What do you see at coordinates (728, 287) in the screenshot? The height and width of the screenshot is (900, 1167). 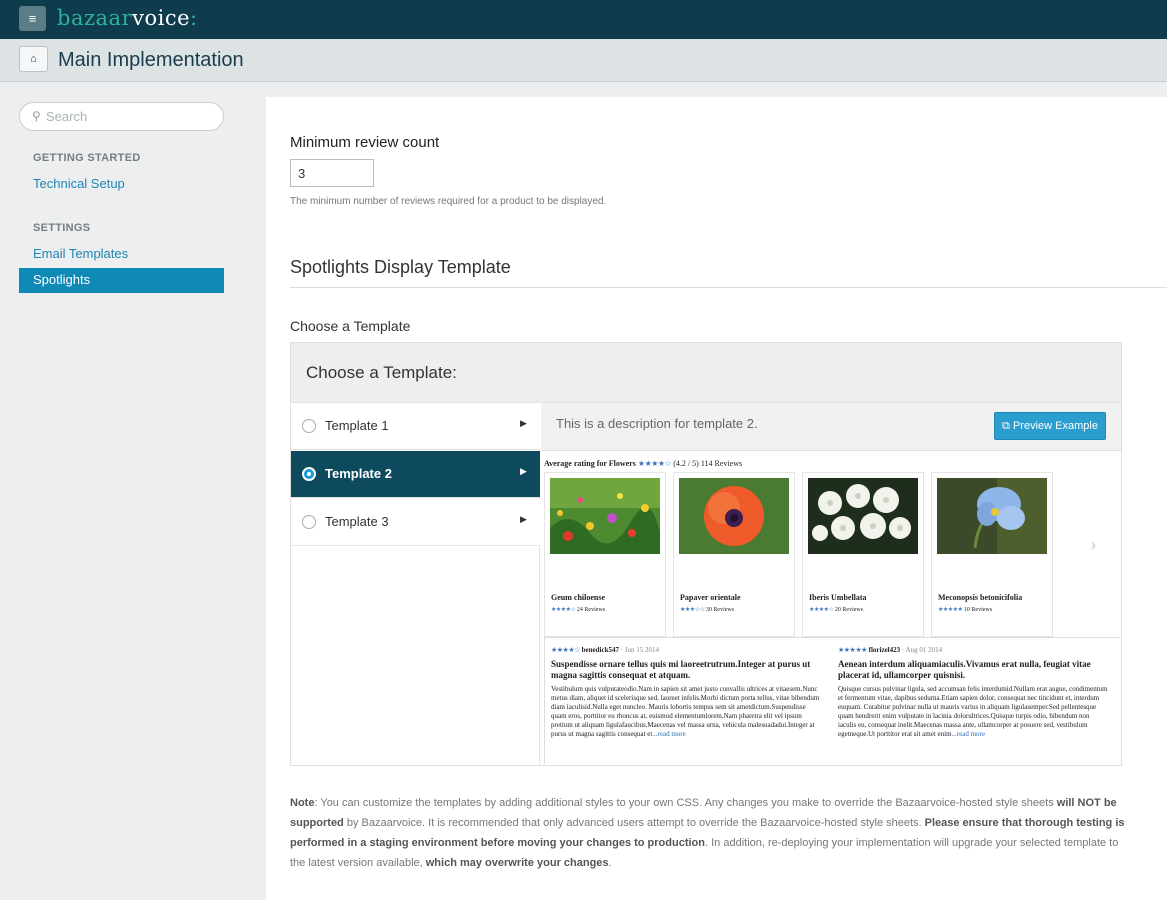 I see `divider` at bounding box center [728, 287].